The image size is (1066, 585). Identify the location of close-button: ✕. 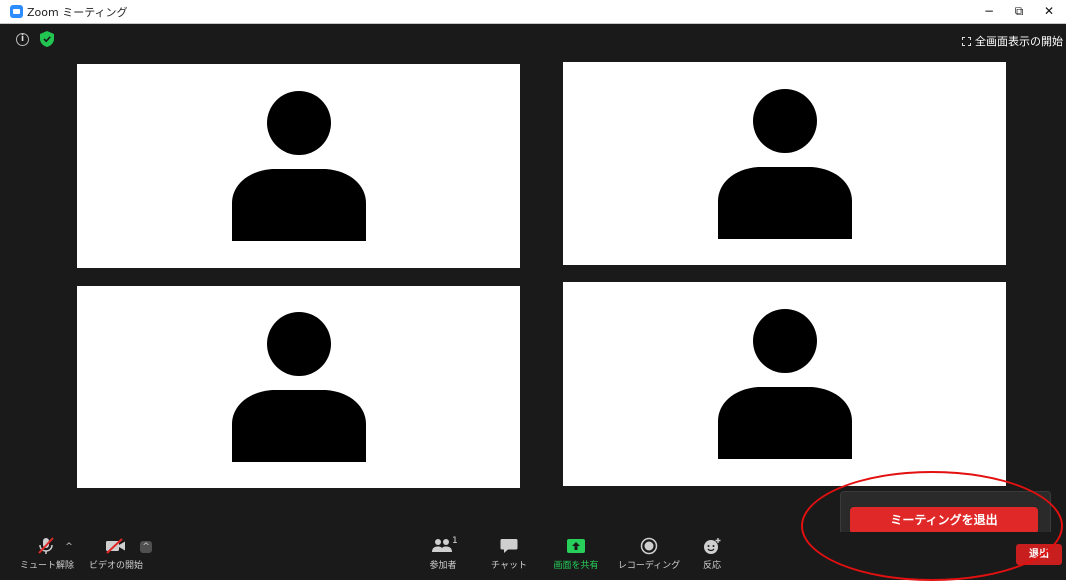
(1049, 11).